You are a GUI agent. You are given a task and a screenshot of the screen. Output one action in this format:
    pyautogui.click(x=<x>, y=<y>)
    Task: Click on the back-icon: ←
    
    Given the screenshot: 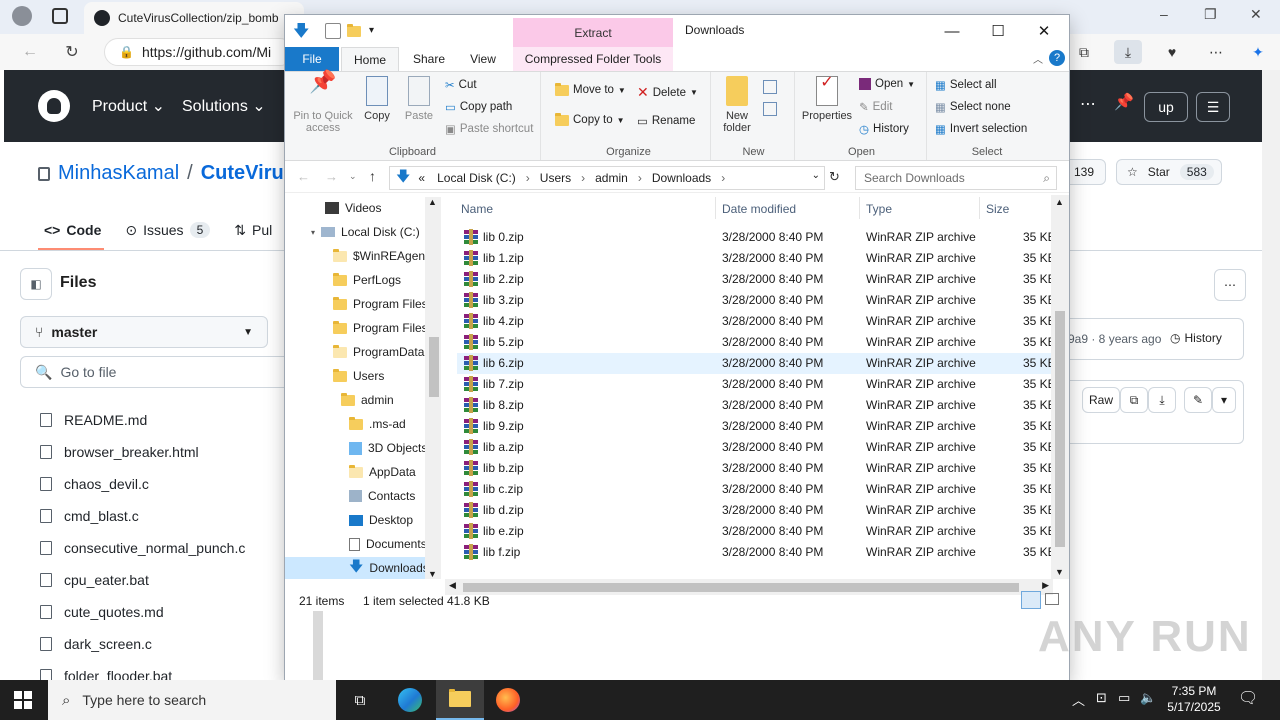 What is the action you would take?
    pyautogui.click(x=303, y=176)
    